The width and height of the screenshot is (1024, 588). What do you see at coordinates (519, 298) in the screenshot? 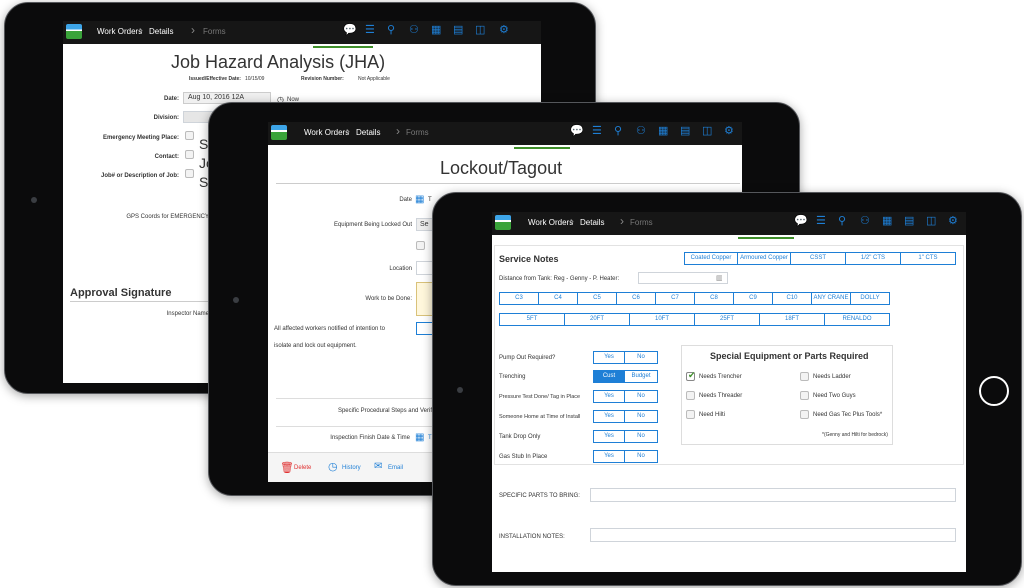
I see `size-c3: C3` at bounding box center [519, 298].